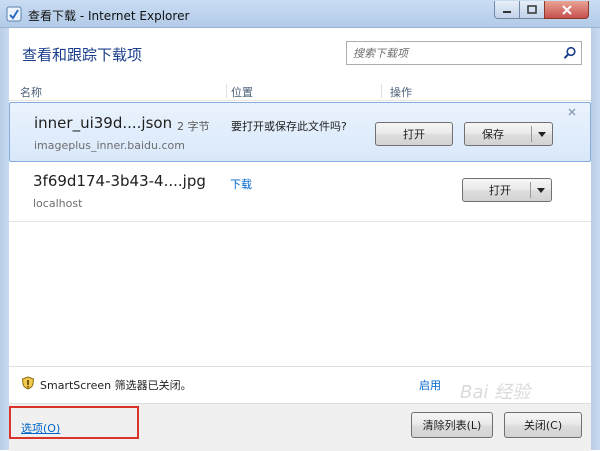  Describe the element at coordinates (103, 123) in the screenshot. I see `download-filename: inner_ui39d....json` at that location.